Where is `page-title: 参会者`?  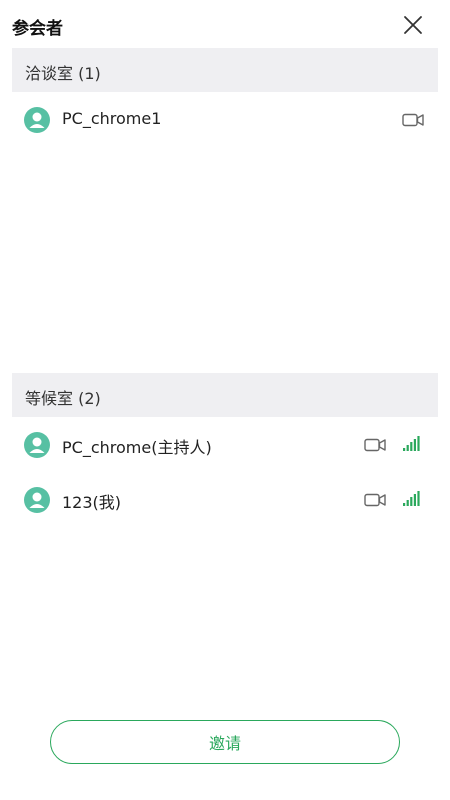
page-title: 参会者 is located at coordinates (37, 29).